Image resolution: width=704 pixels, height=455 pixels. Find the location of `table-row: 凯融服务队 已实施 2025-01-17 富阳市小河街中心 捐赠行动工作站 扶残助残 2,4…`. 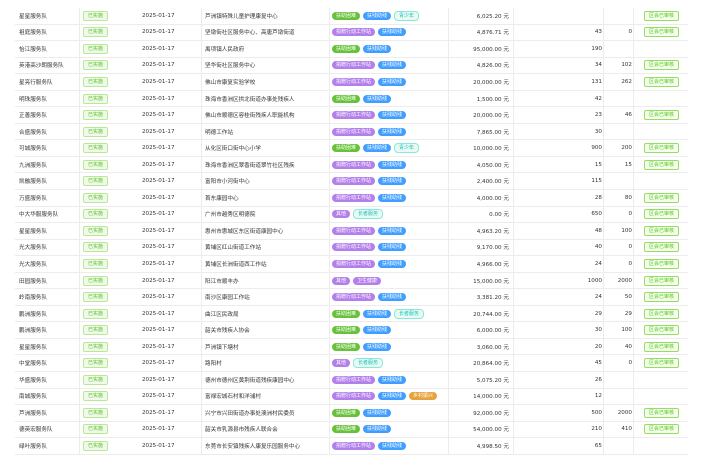

table-row: 凯融服务队 已实施 2025-01-17 富阳市小河街中心 捐赠行动工作站 扶残助残 2,4… is located at coordinates (351, 182).